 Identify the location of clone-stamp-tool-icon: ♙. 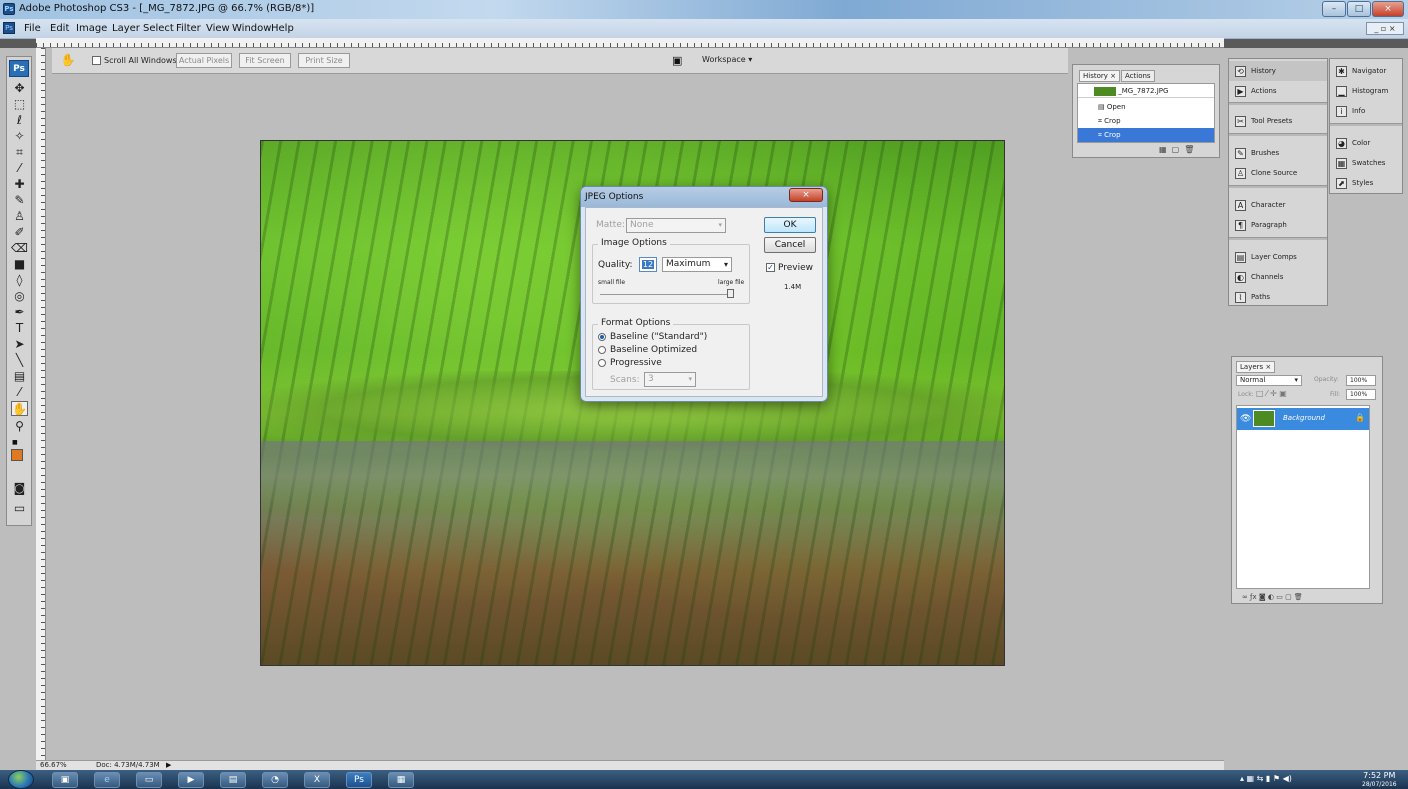
(19, 216).